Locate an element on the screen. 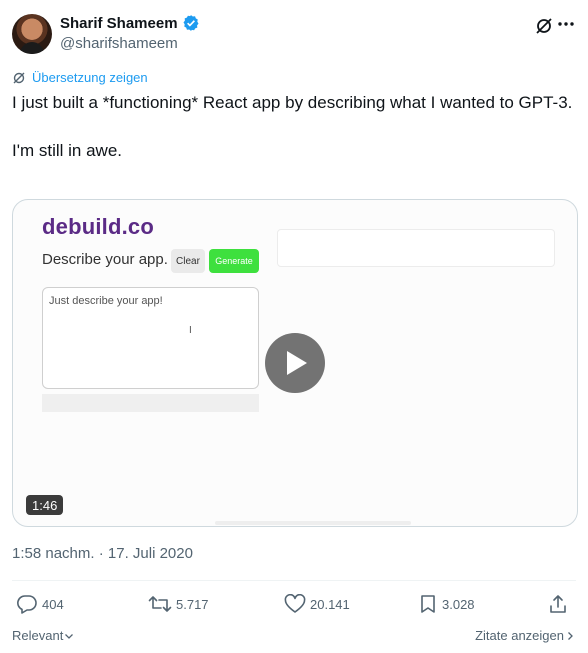  view-quotes-link: Zitate anzeigen is located at coordinates (525, 635).